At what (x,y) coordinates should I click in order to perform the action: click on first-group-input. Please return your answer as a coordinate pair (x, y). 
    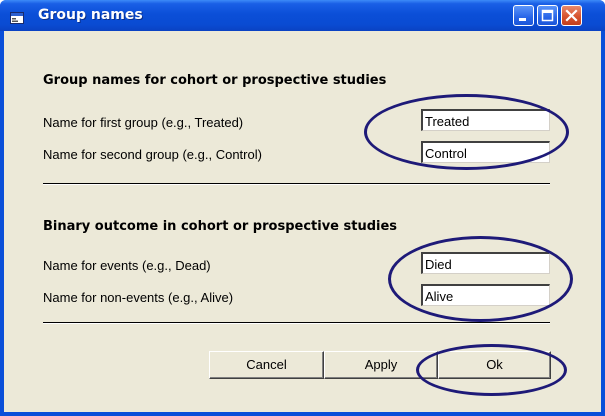
    Looking at the image, I should click on (485, 120).